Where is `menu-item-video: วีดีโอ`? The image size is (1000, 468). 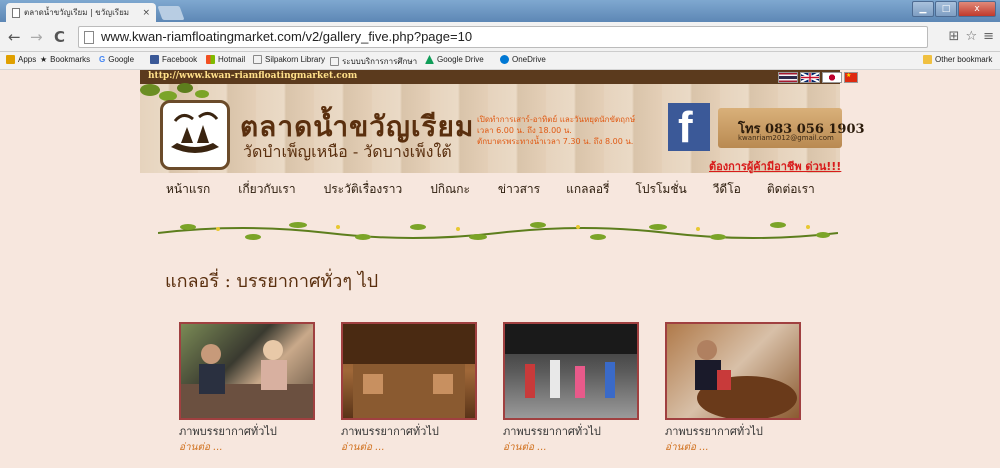 menu-item-video: วีดีโอ is located at coordinates (727, 189).